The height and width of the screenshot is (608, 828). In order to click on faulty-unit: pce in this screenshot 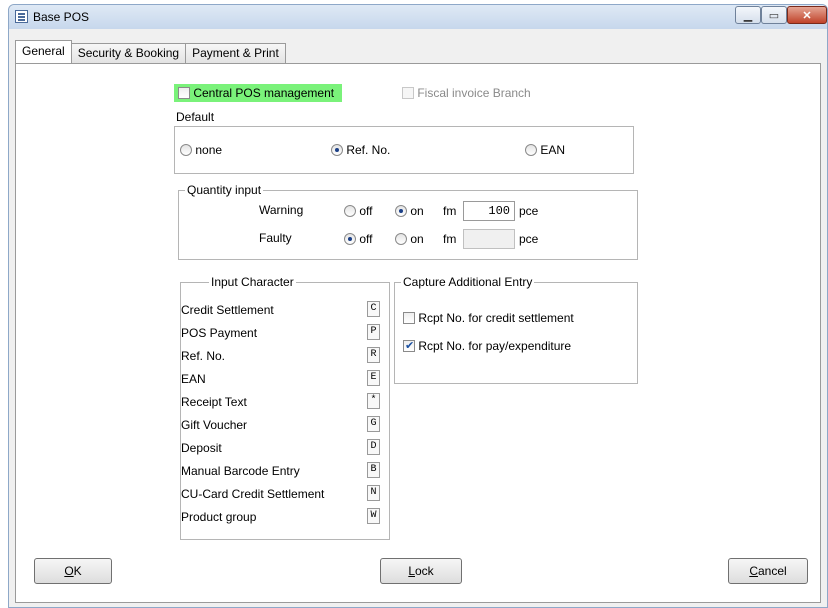, I will do `click(529, 239)`.